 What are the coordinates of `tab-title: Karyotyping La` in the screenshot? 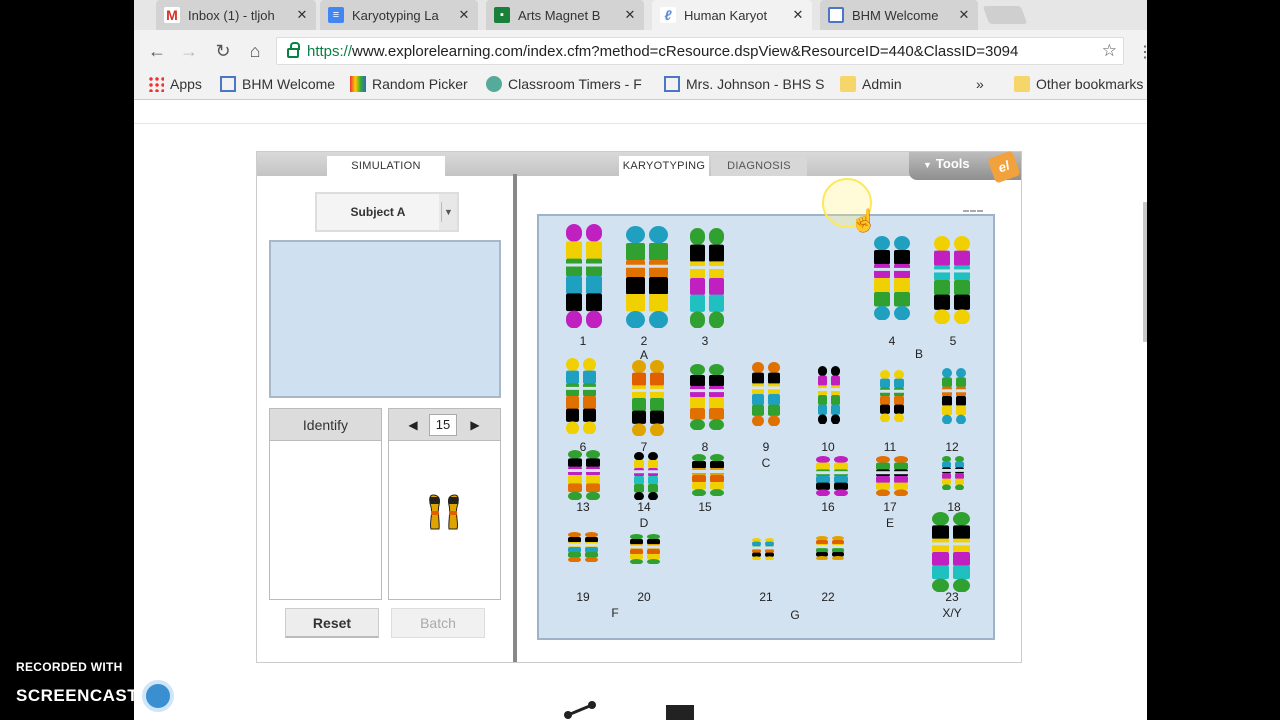 It's located at (395, 15).